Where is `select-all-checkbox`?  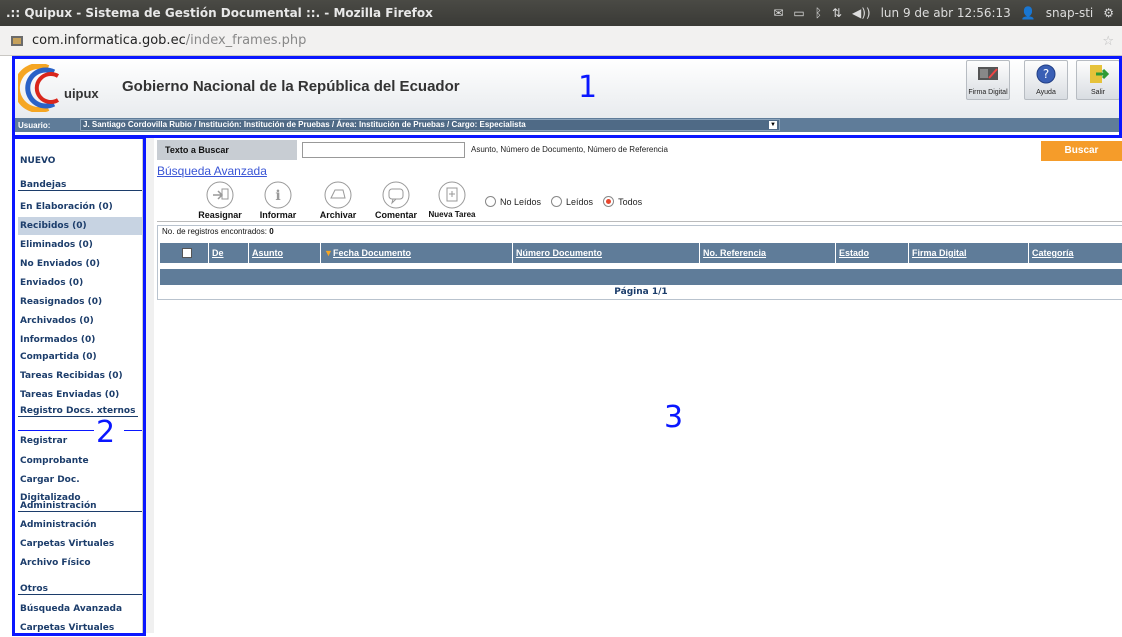 select-all-checkbox is located at coordinates (187, 253).